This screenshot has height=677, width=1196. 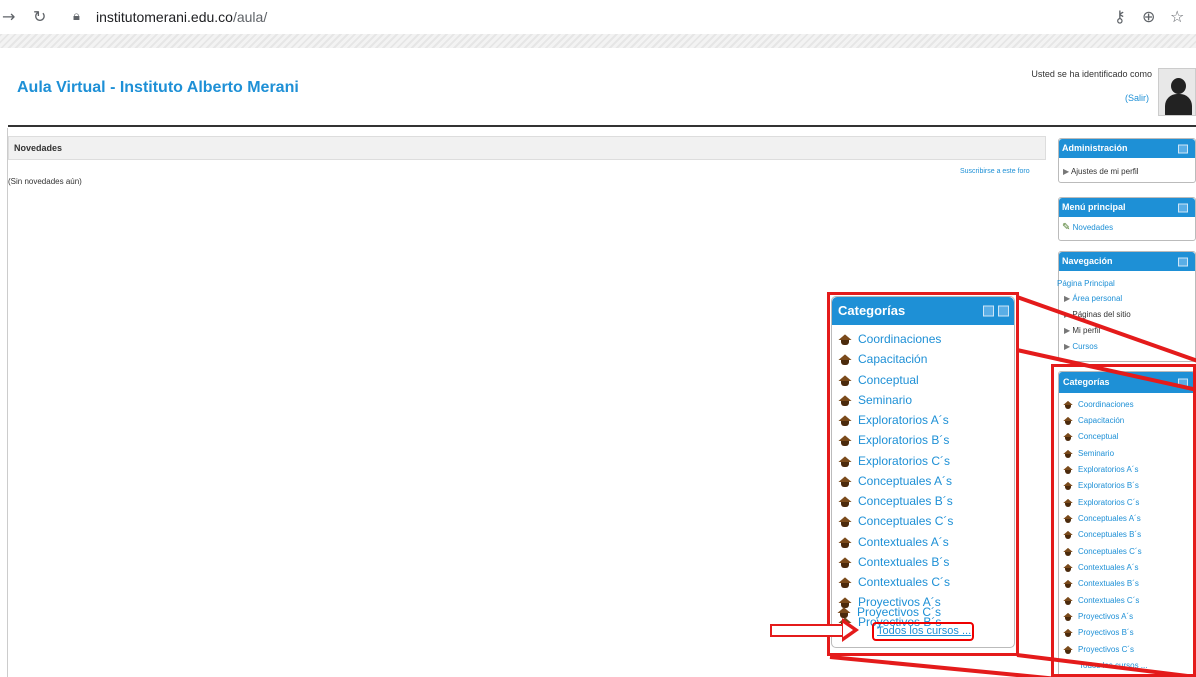 What do you see at coordinates (1066, 227) in the screenshot?
I see `forum-icon: ✎` at bounding box center [1066, 227].